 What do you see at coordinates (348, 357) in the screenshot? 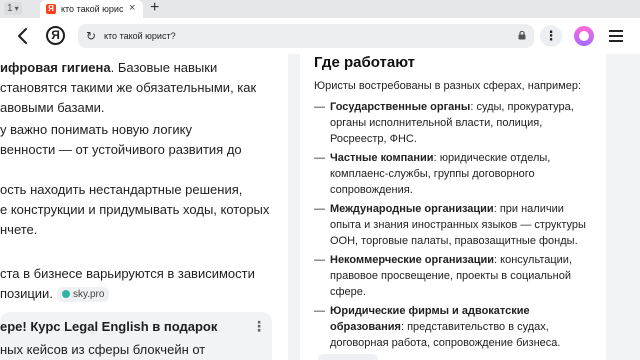
I see `source-chip` at bounding box center [348, 357].